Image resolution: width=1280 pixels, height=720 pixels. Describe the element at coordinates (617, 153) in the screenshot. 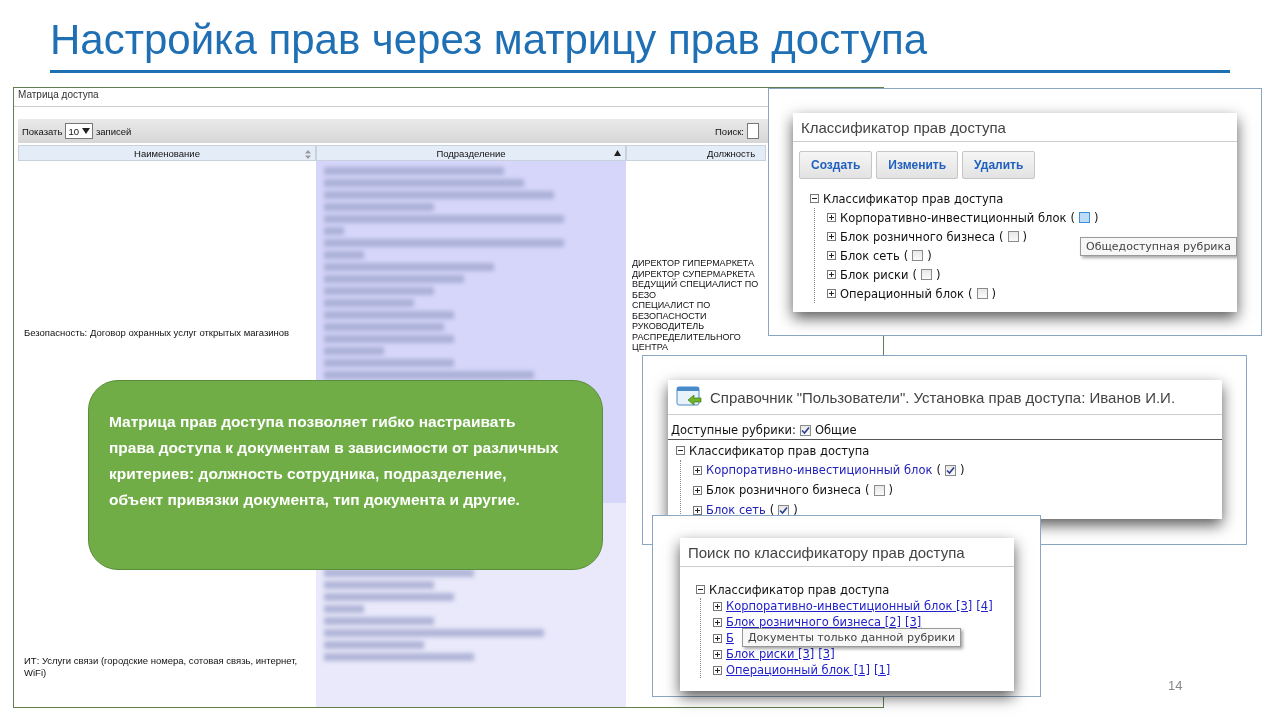

I see `sort-ascending-icon` at that location.